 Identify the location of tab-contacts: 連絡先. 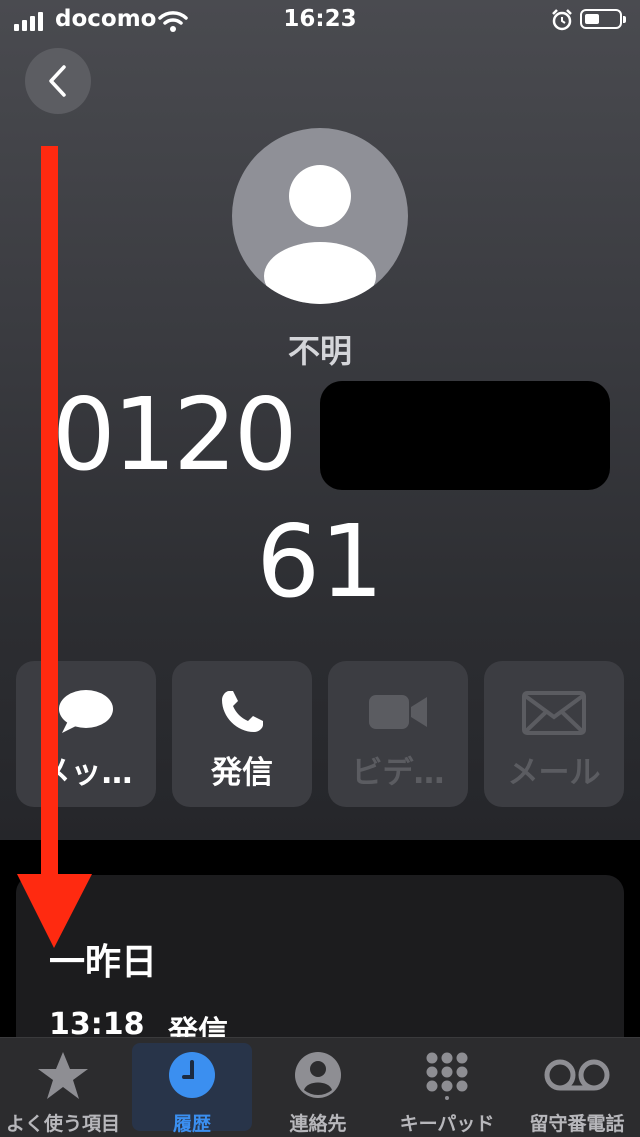
(318, 1087).